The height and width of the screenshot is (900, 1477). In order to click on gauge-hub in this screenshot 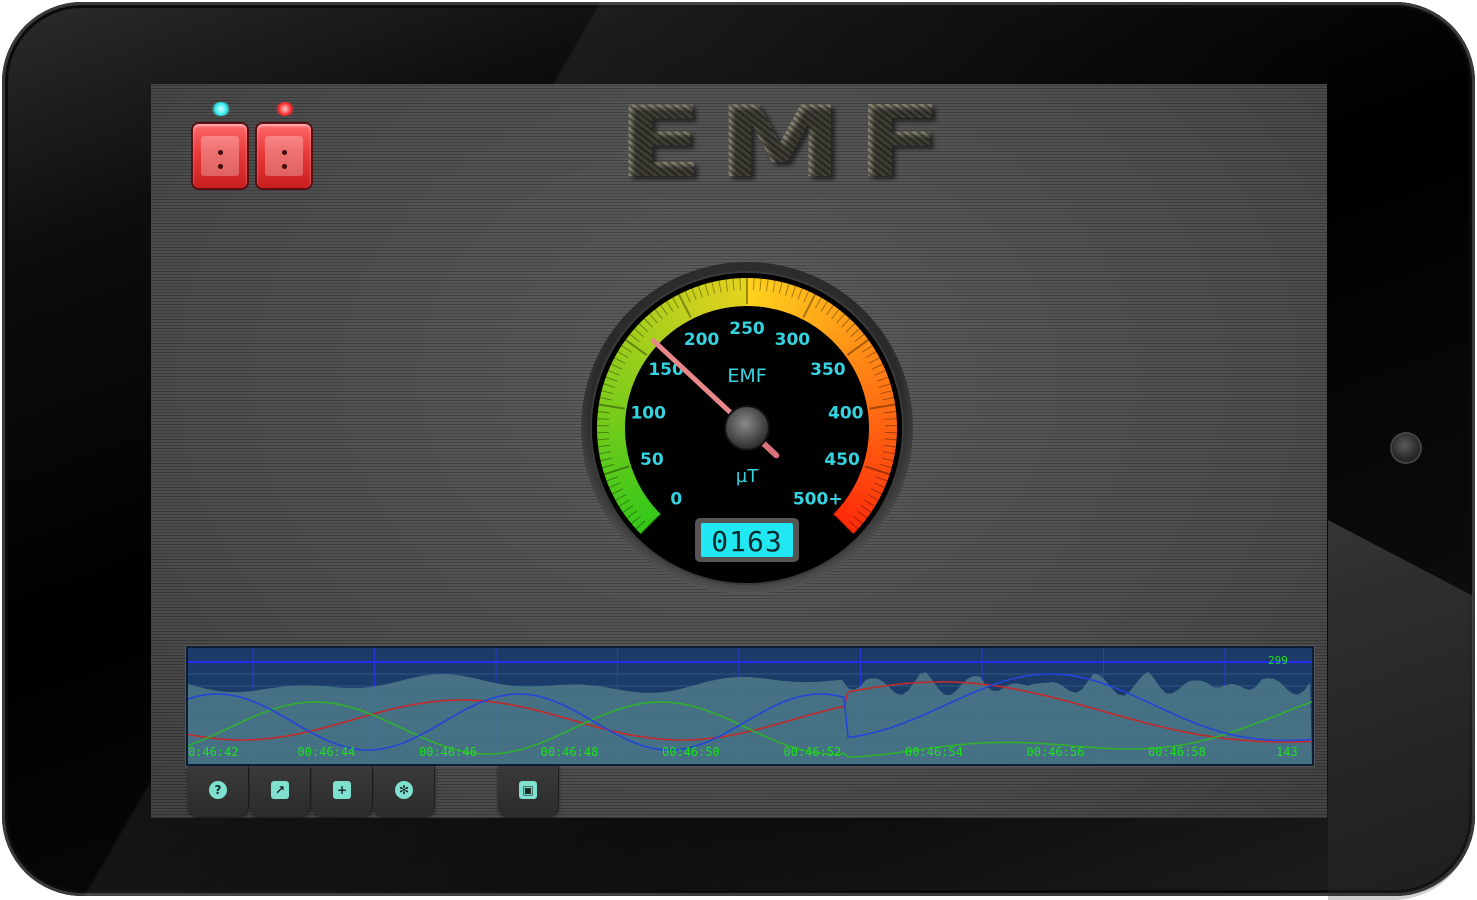, I will do `click(747, 428)`.